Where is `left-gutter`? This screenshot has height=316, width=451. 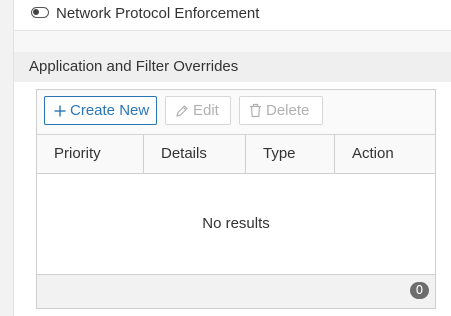 left-gutter is located at coordinates (7, 158).